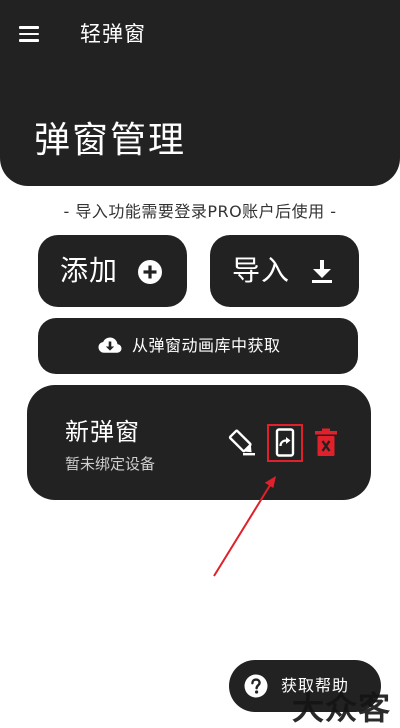 This screenshot has width=400, height=728. Describe the element at coordinates (322, 271) in the screenshot. I see `download-icon` at that location.